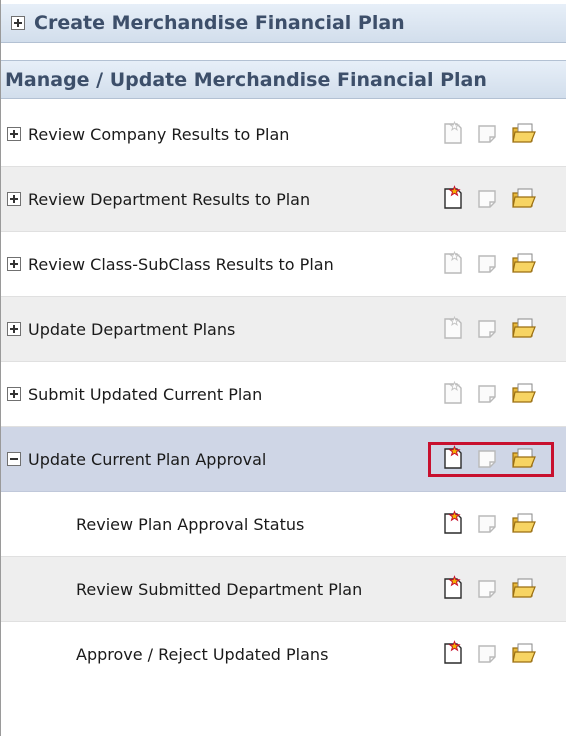  Describe the element at coordinates (14, 459) in the screenshot. I see `collapse-icon` at that location.